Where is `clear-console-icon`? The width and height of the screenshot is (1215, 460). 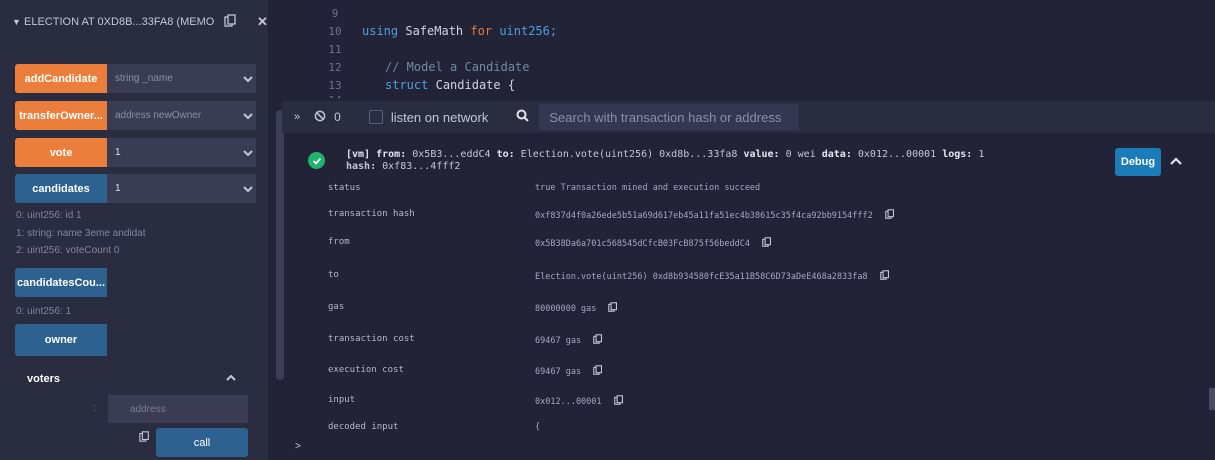 clear-console-icon is located at coordinates (320, 117).